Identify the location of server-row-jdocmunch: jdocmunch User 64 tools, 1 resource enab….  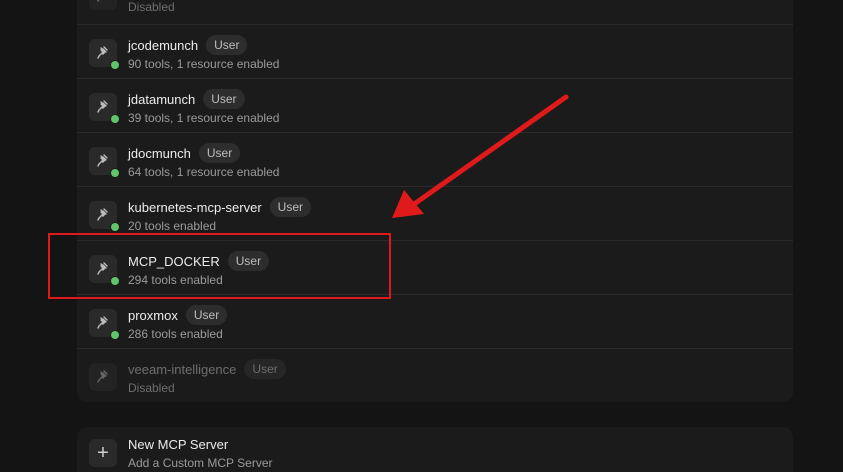
(435, 159).